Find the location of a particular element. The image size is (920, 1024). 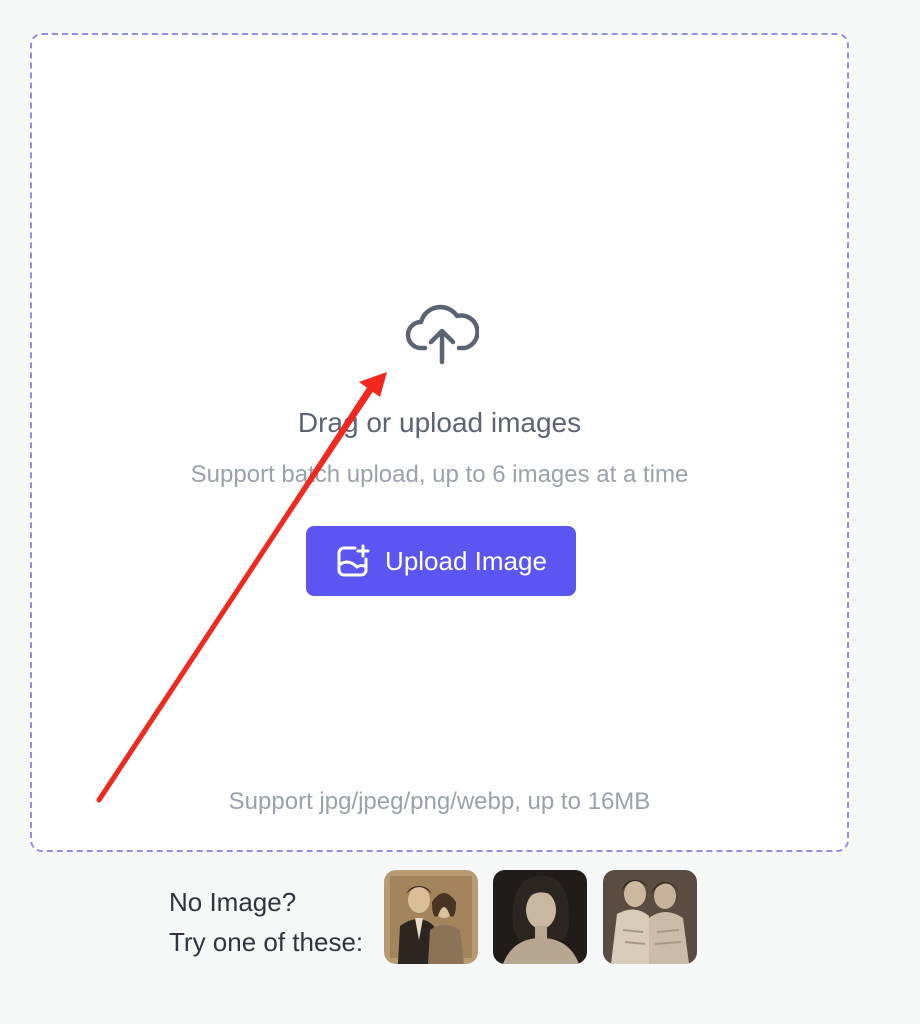

vintage-couple-photo is located at coordinates (431, 917).